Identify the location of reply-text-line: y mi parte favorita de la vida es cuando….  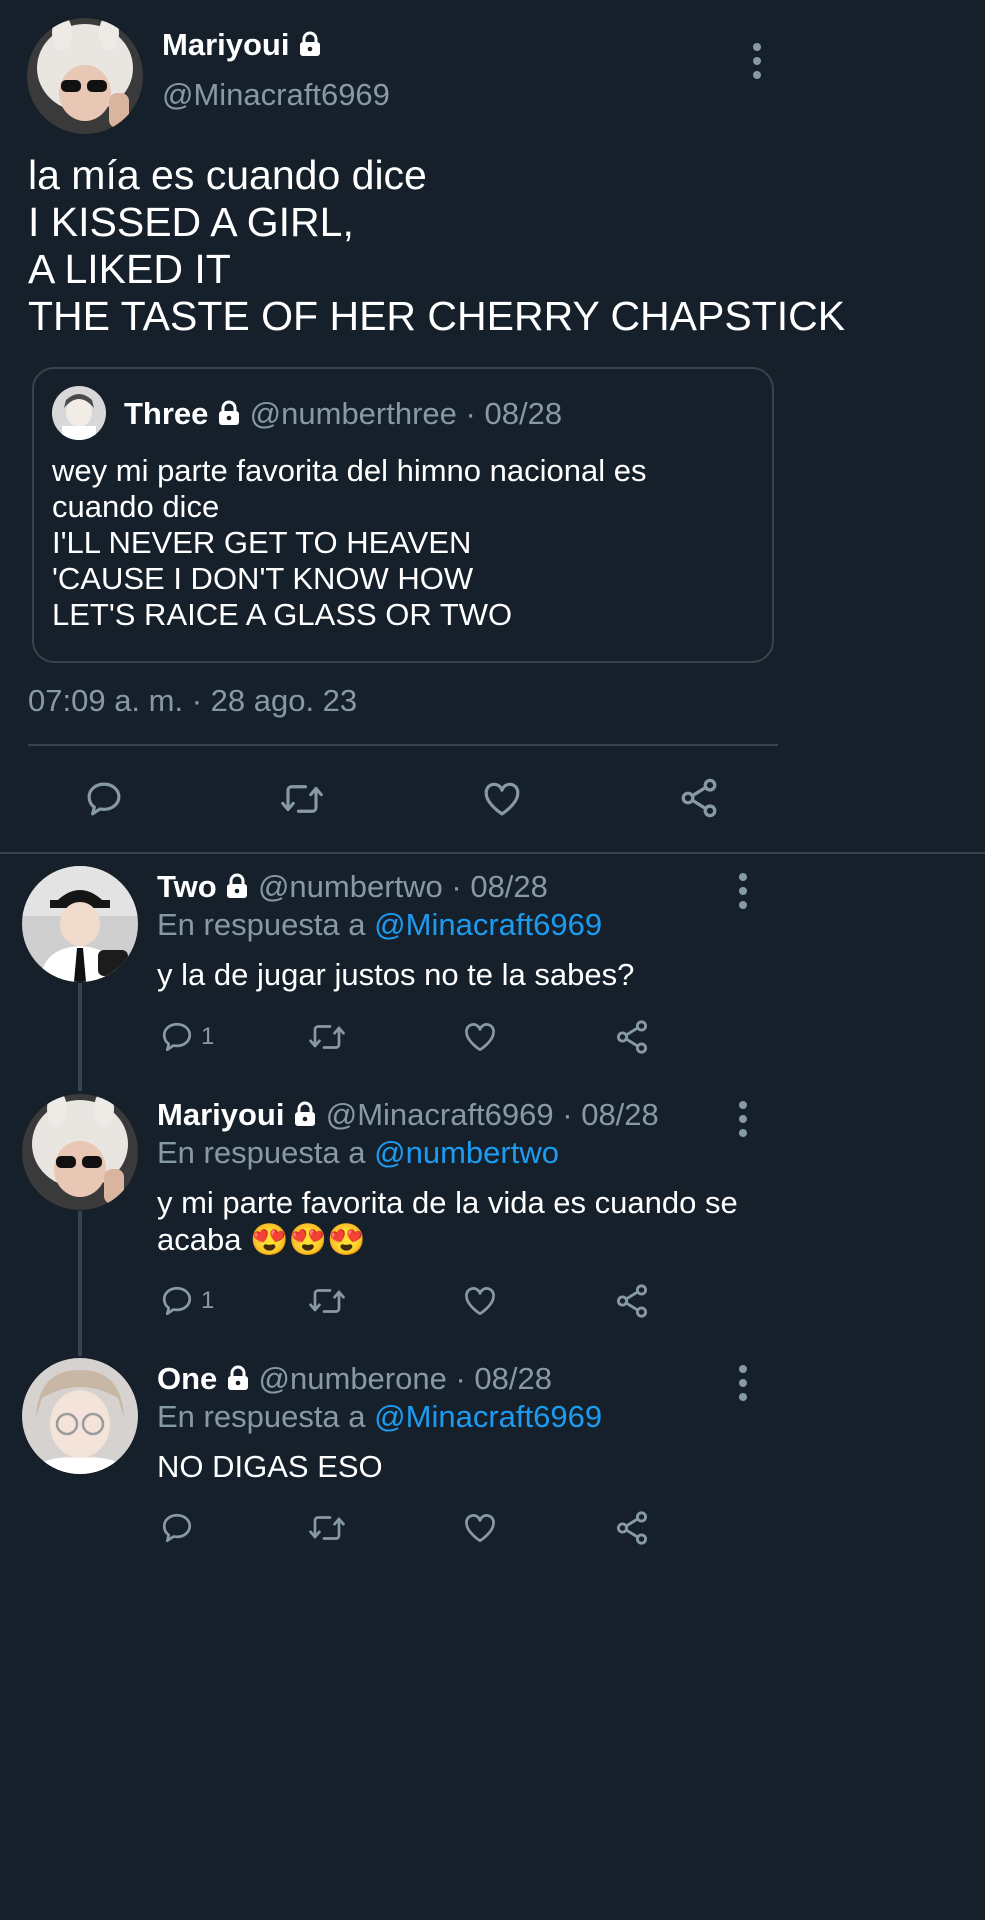
(447, 1202).